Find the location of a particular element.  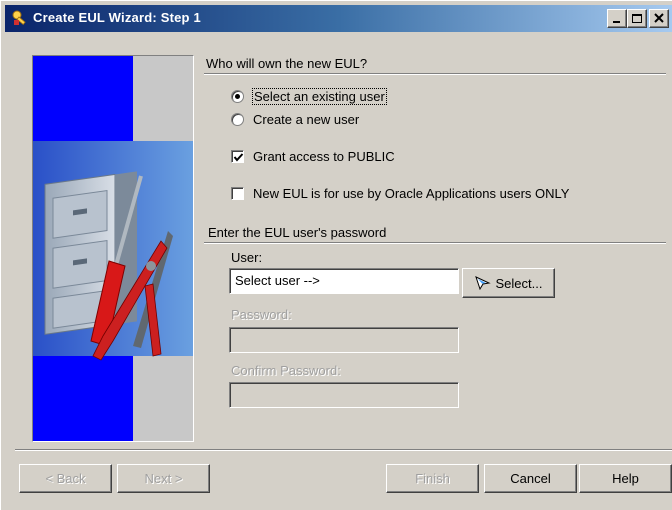

wizard-key-icon is located at coordinates (20, 18).